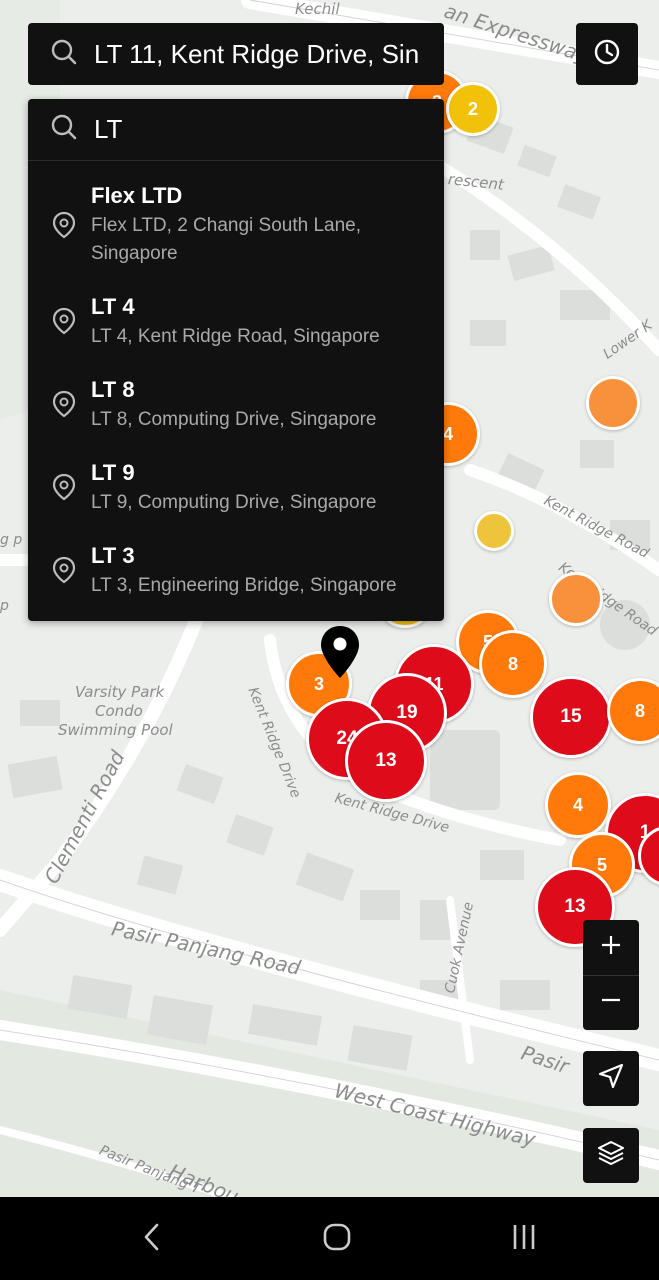 The height and width of the screenshot is (1280, 659). What do you see at coordinates (236, 571) in the screenshot?
I see `search-result-item: LT 3 LT 3, Engineering Bridge, Singapore` at bounding box center [236, 571].